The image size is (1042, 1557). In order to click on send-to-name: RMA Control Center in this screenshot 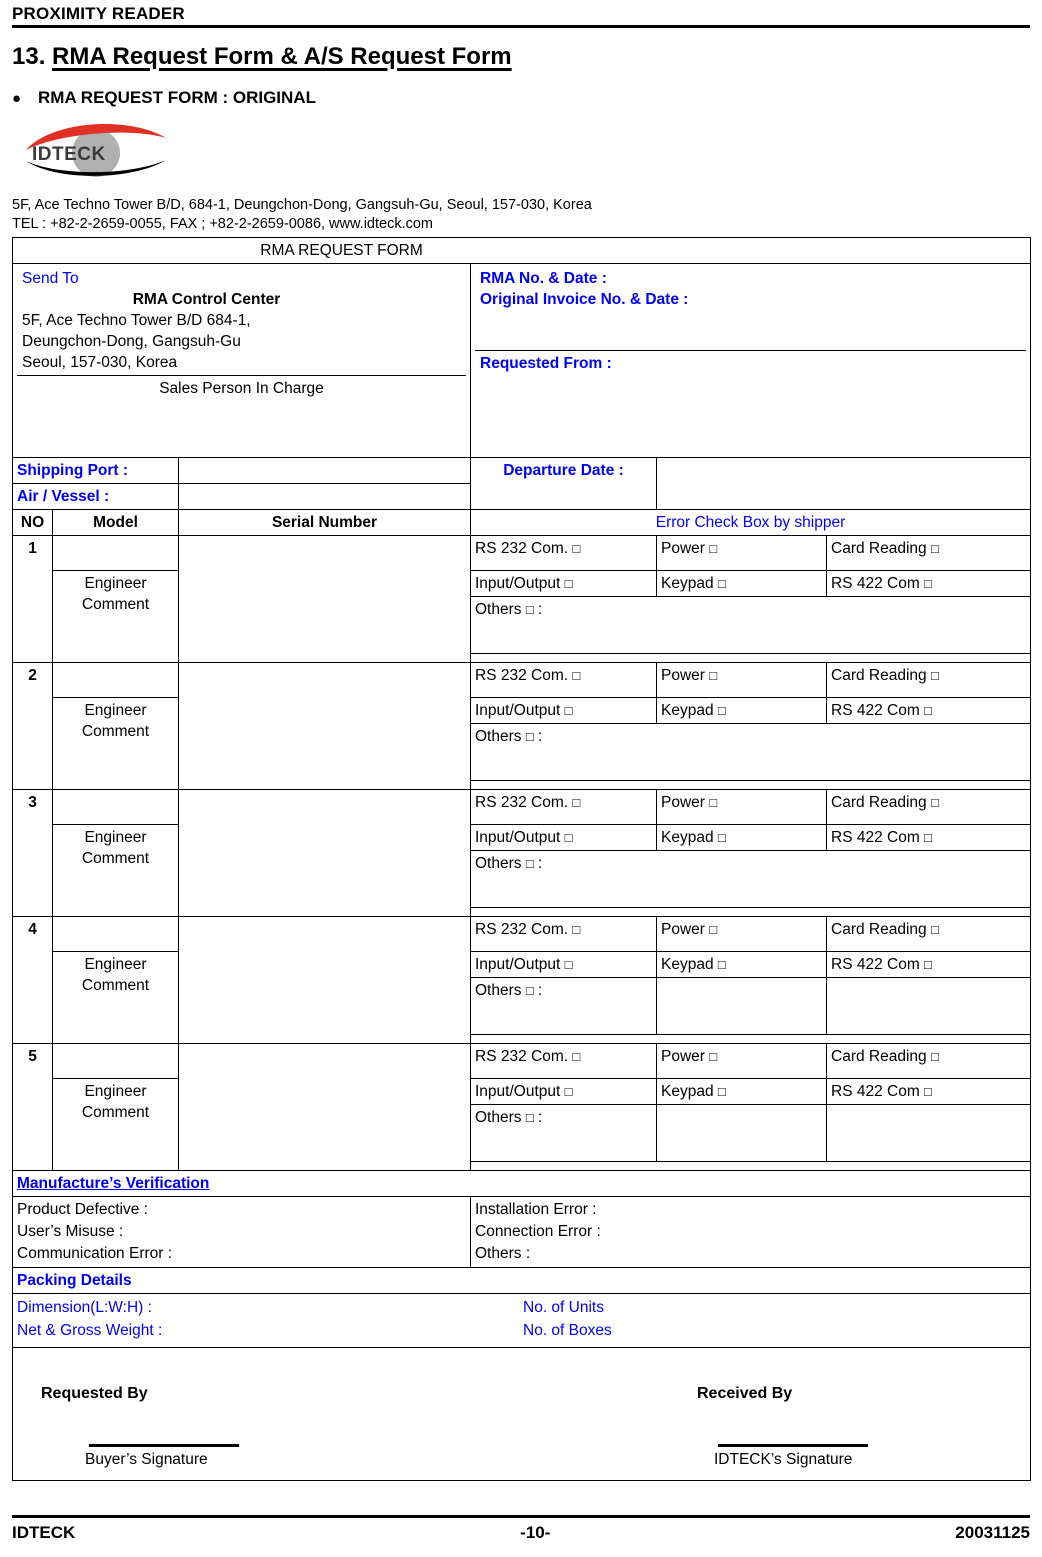, I will do `click(206, 299)`.